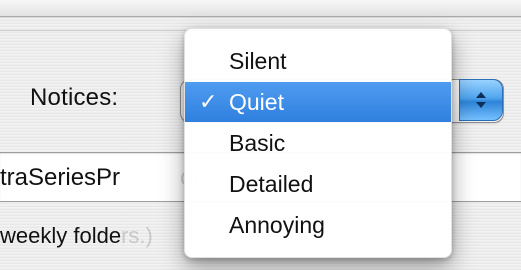 The height and width of the screenshot is (270, 521). What do you see at coordinates (260, 9) in the screenshot?
I see `top-bar` at bounding box center [260, 9].